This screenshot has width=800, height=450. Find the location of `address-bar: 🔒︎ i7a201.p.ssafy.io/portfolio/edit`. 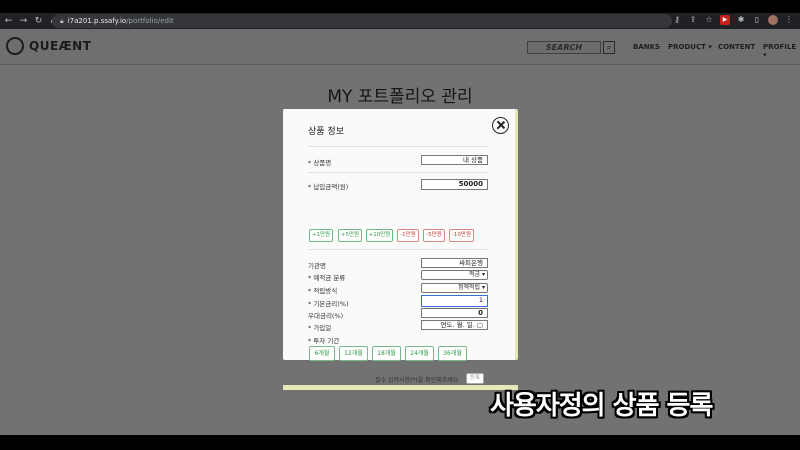

address-bar: 🔒︎ i7a201.p.ssafy.io/portfolio/edit is located at coordinates (362, 21).